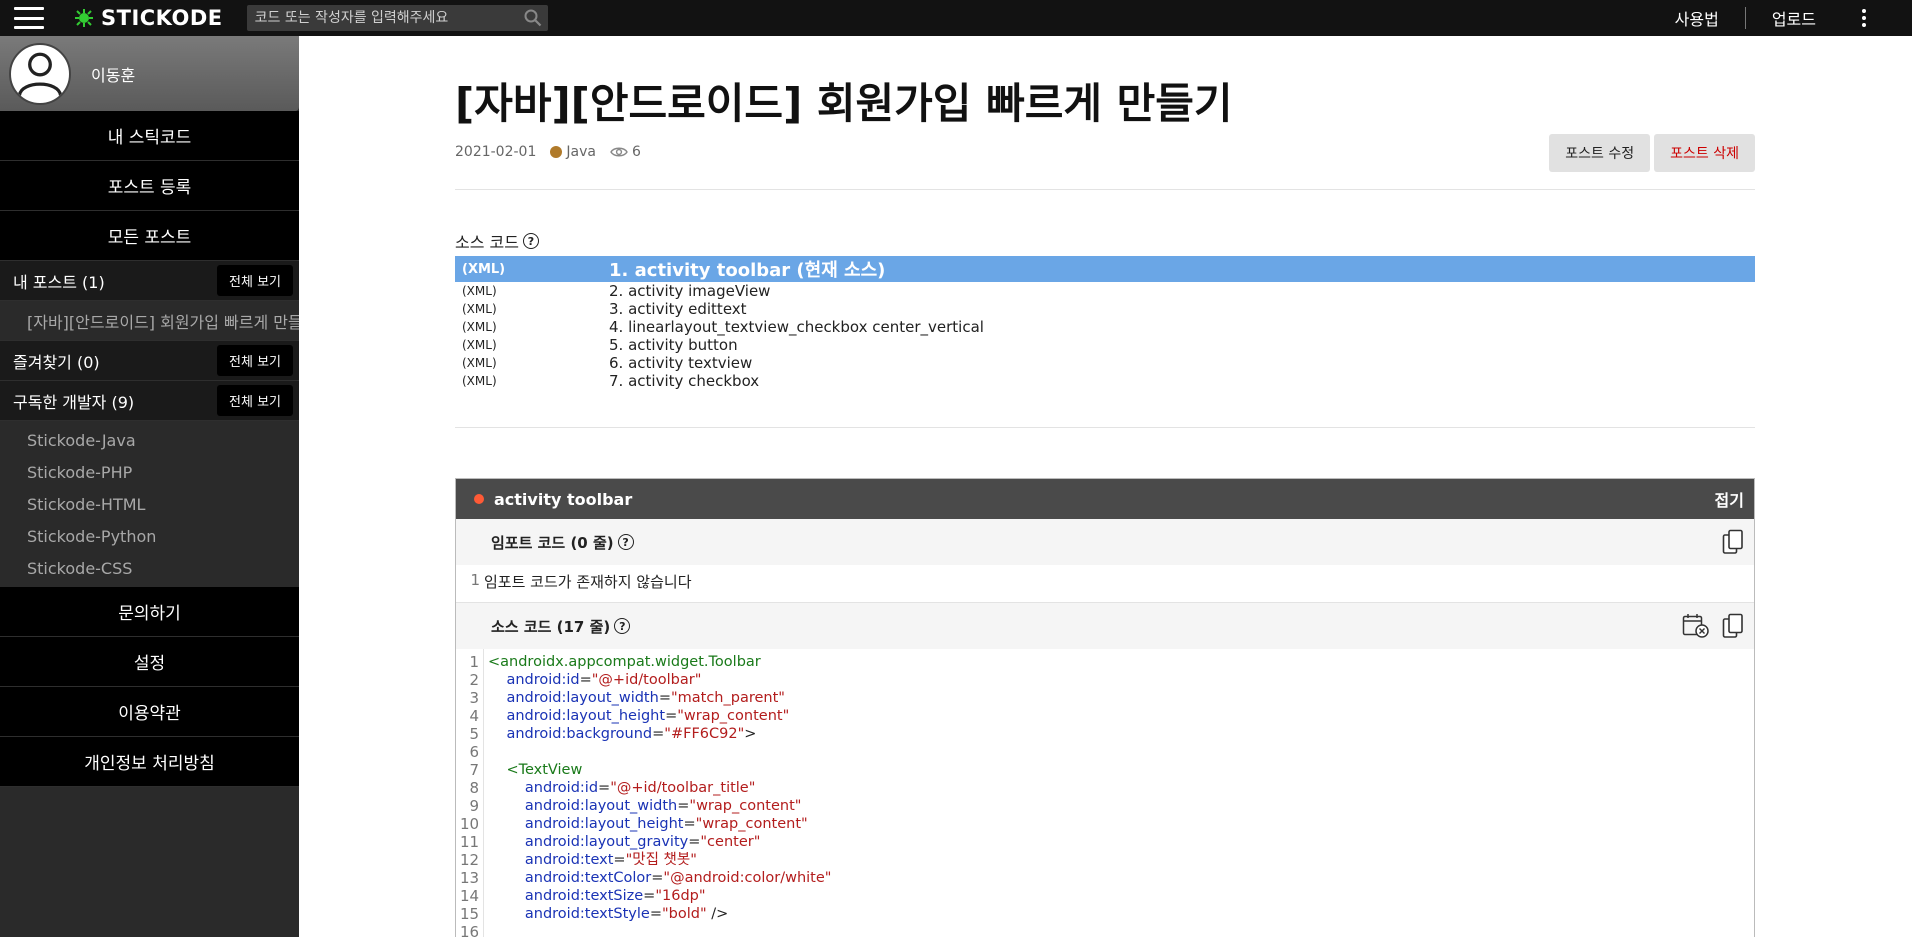 The height and width of the screenshot is (937, 1912). I want to click on post-meta: 2021-02-01 Java 6, so click(548, 152).